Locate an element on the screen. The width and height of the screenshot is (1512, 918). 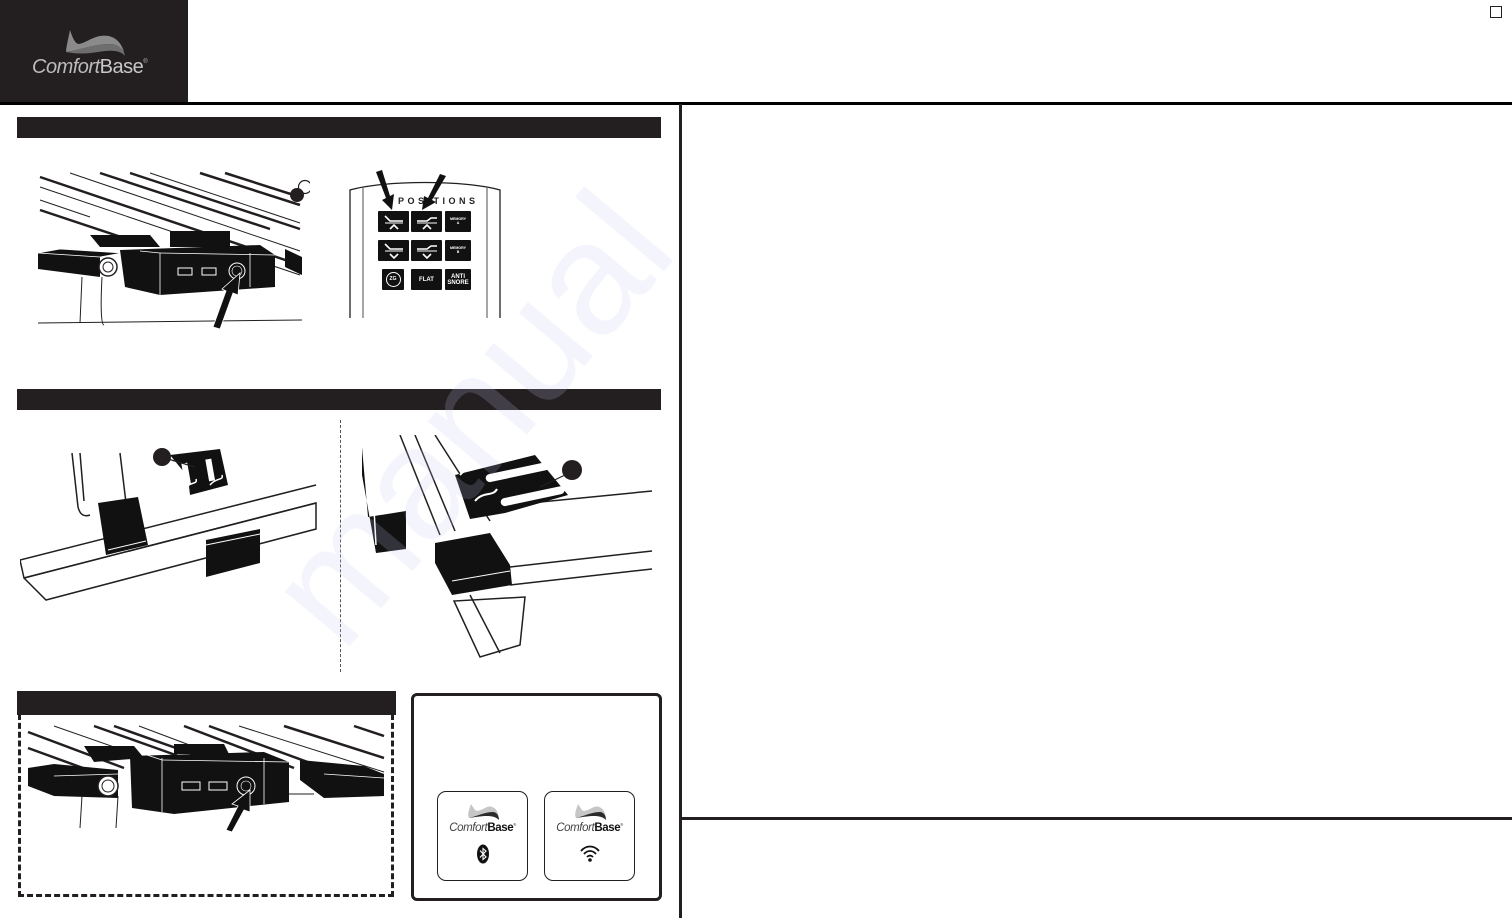
section-2-header-bar is located at coordinates (339, 399).